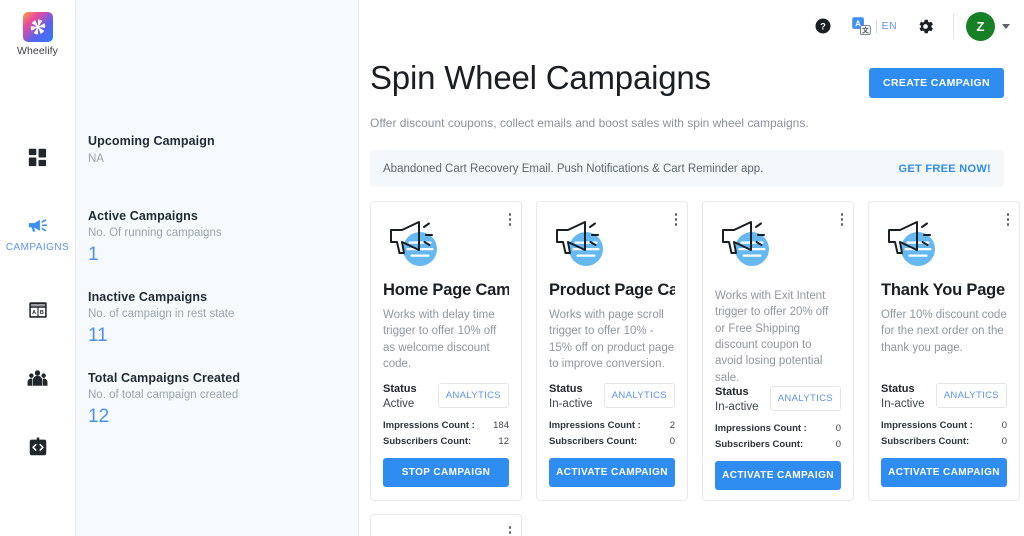  What do you see at coordinates (687, 525) in the screenshot?
I see `campaign-card-list-next-row` at bounding box center [687, 525].